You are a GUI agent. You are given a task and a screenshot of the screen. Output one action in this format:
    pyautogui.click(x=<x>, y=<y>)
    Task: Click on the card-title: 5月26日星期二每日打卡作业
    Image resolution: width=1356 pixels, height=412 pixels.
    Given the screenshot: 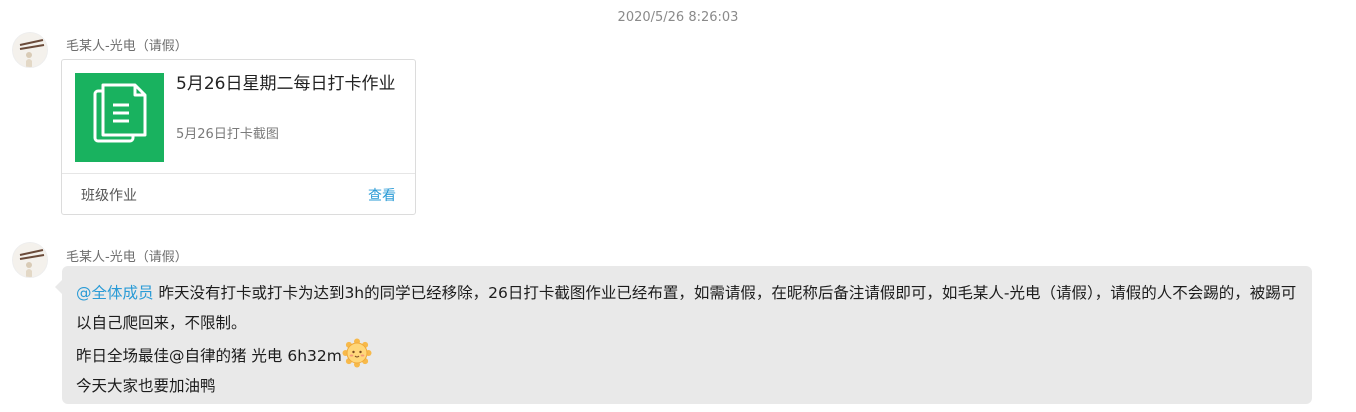 What is the action you would take?
    pyautogui.click(x=286, y=84)
    